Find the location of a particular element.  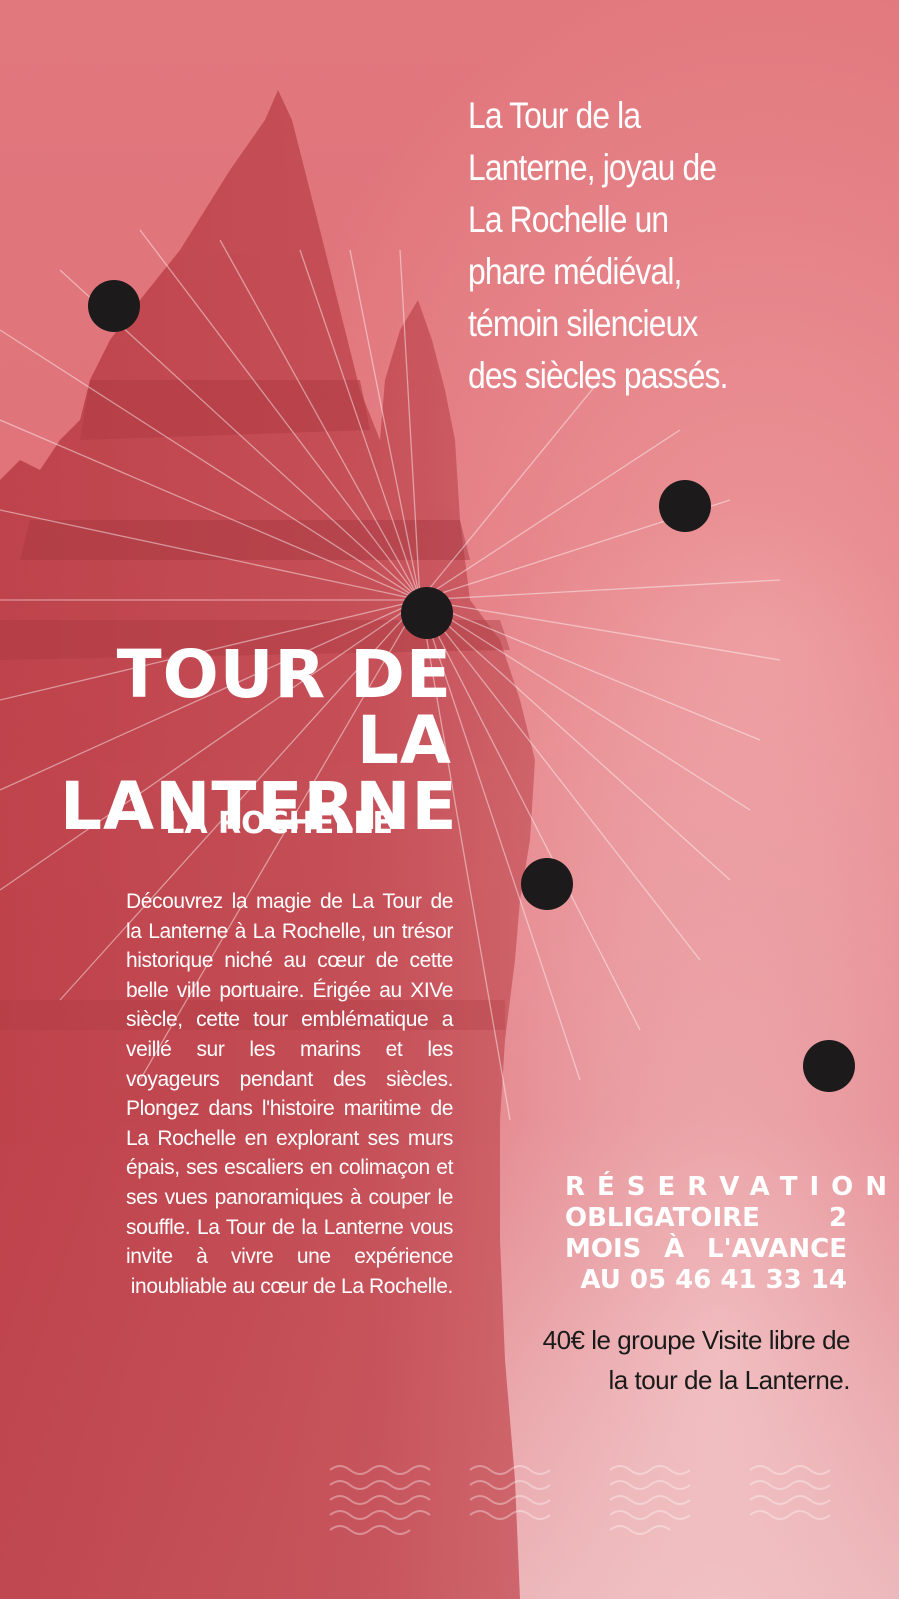

page-subtitle: LA ROCHELLE is located at coordinates (279, 823).